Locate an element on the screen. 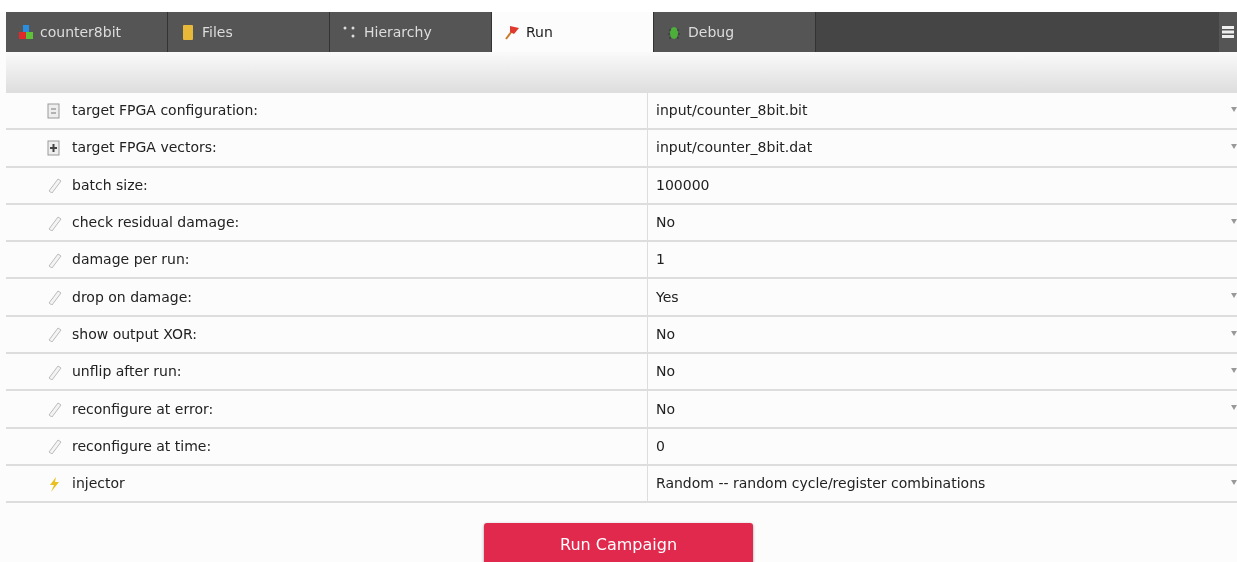  setting-label: drop on damage: is located at coordinates (132, 297).